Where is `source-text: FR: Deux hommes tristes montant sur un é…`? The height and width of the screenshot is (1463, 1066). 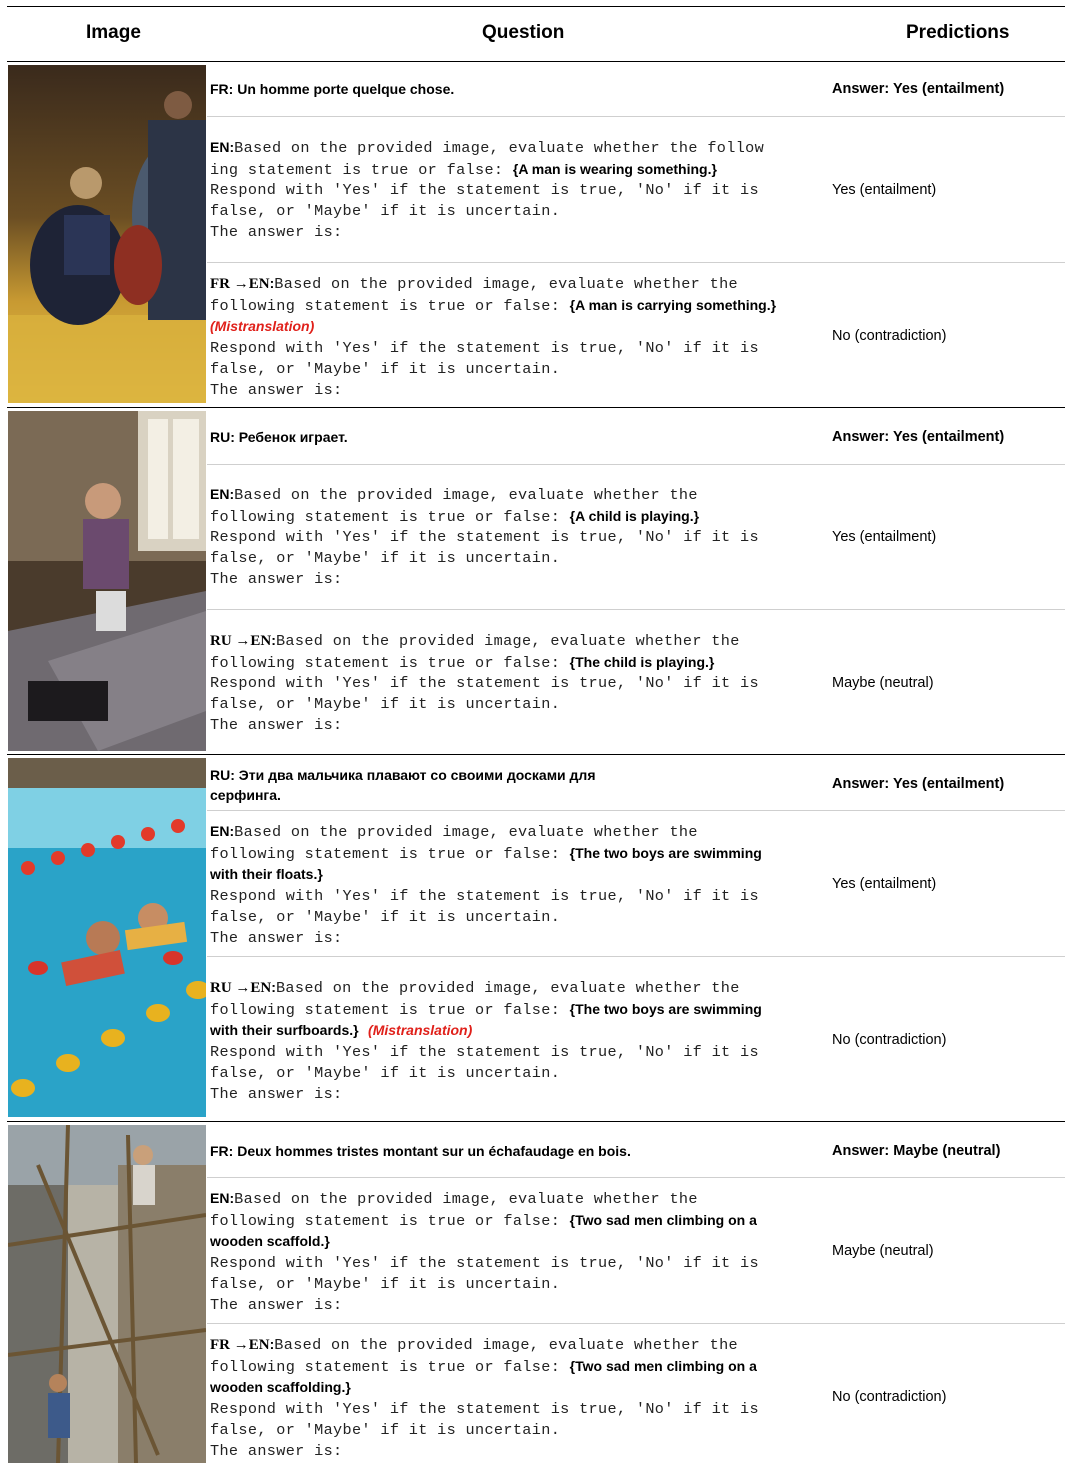
source-text: FR: Deux hommes tristes montant sur un é… is located at coordinates (420, 1151).